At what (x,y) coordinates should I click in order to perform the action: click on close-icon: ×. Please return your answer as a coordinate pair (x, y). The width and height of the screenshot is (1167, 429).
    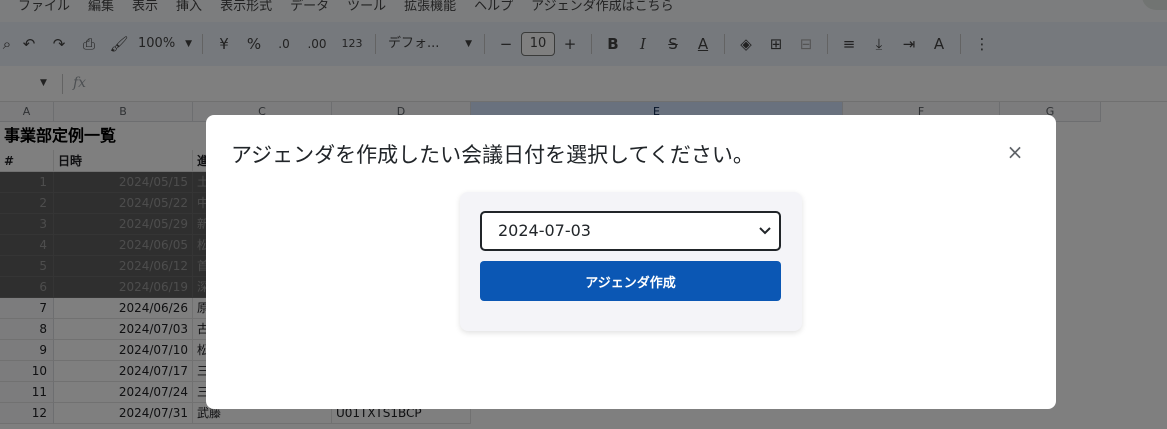
    Looking at the image, I should click on (1015, 152).